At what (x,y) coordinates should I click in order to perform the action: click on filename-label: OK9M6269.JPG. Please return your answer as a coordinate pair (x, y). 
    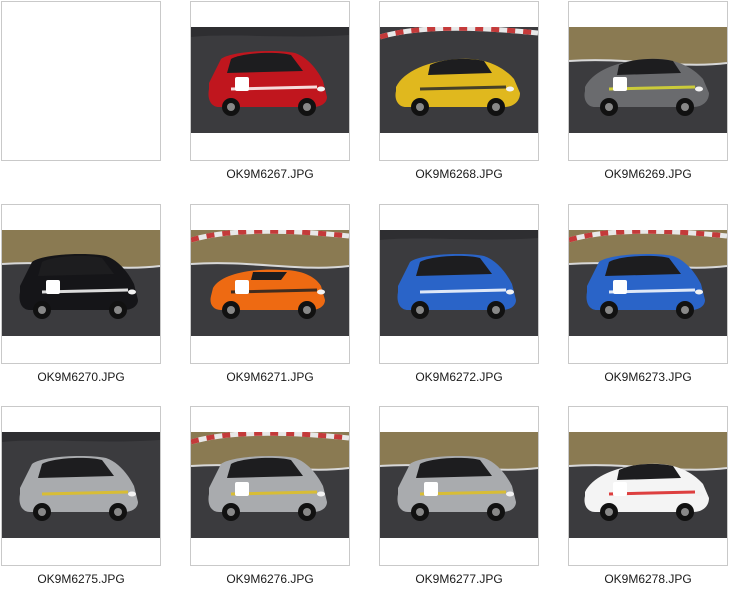
    Looking at the image, I should click on (648, 174).